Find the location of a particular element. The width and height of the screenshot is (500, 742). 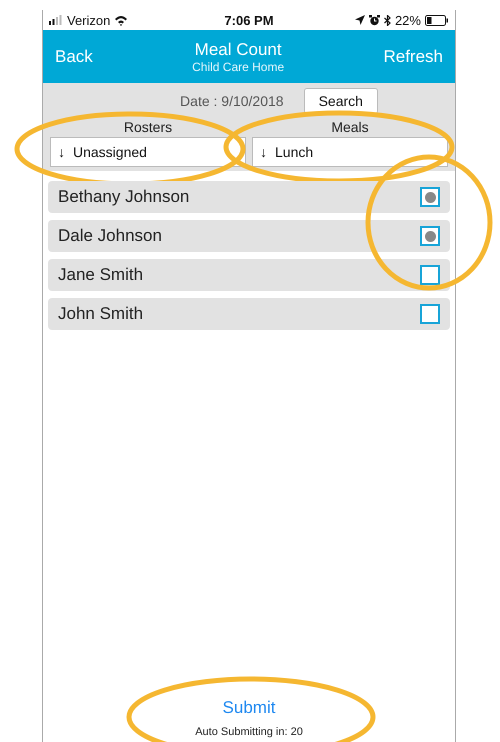

search-button: Search is located at coordinates (341, 101).